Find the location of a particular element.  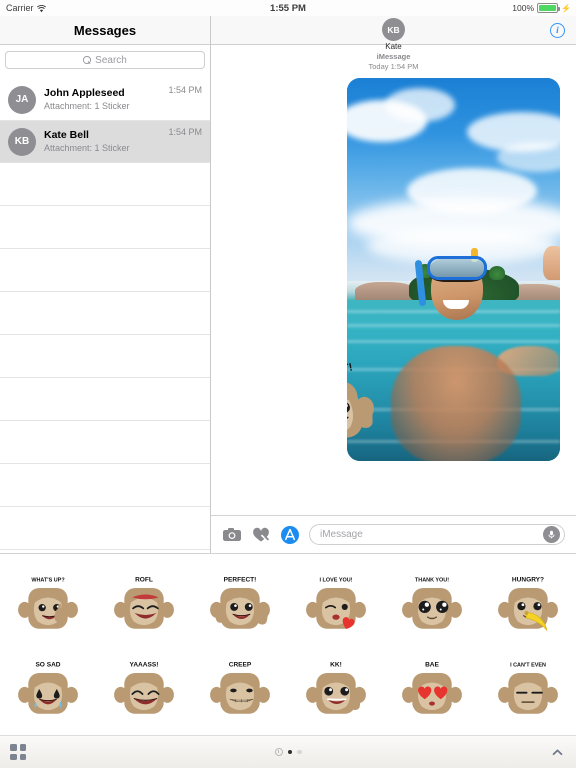

status-bar-clock: 1:55 PM is located at coordinates (288, 8).